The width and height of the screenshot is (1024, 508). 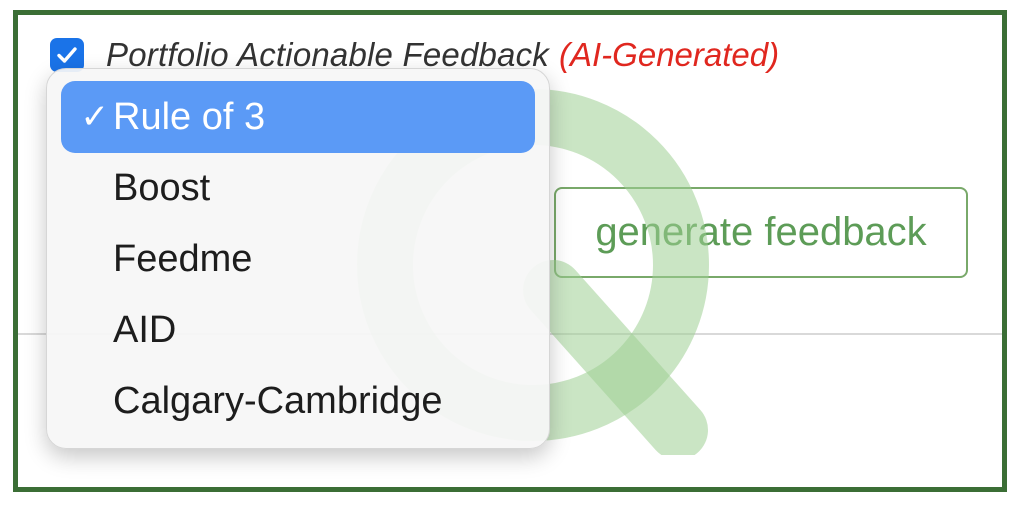 What do you see at coordinates (761, 232) in the screenshot?
I see `generate-feedback-button: generate feedback` at bounding box center [761, 232].